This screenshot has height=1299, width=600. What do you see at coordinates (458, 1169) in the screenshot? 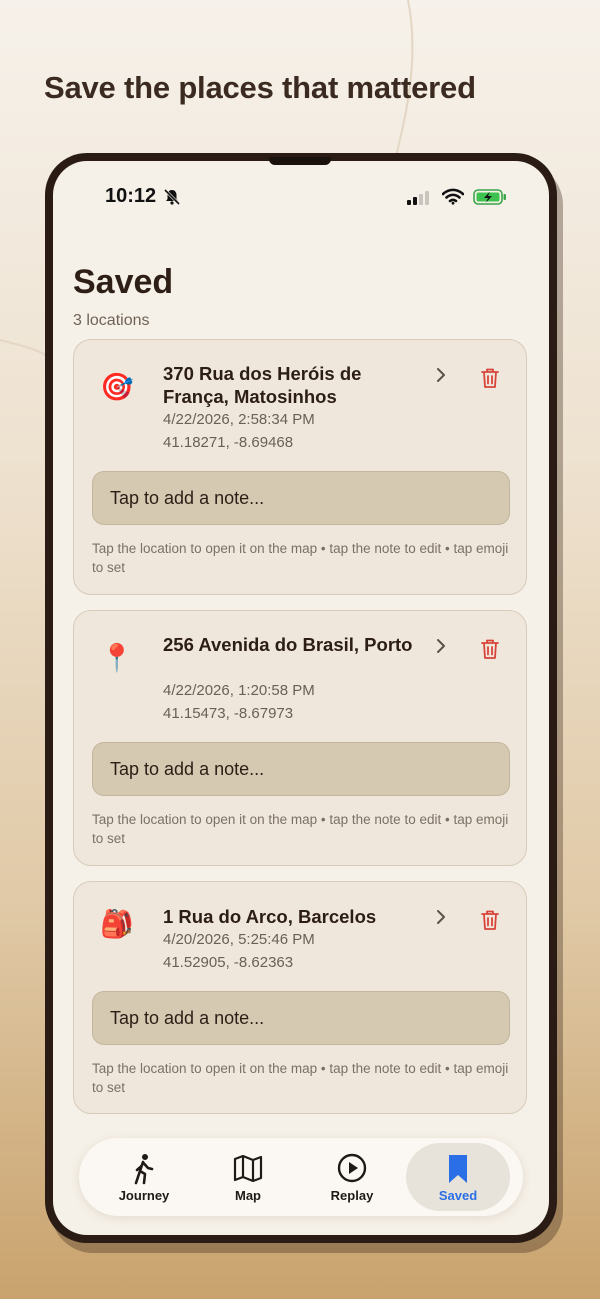
I see `bookmark-icon` at bounding box center [458, 1169].